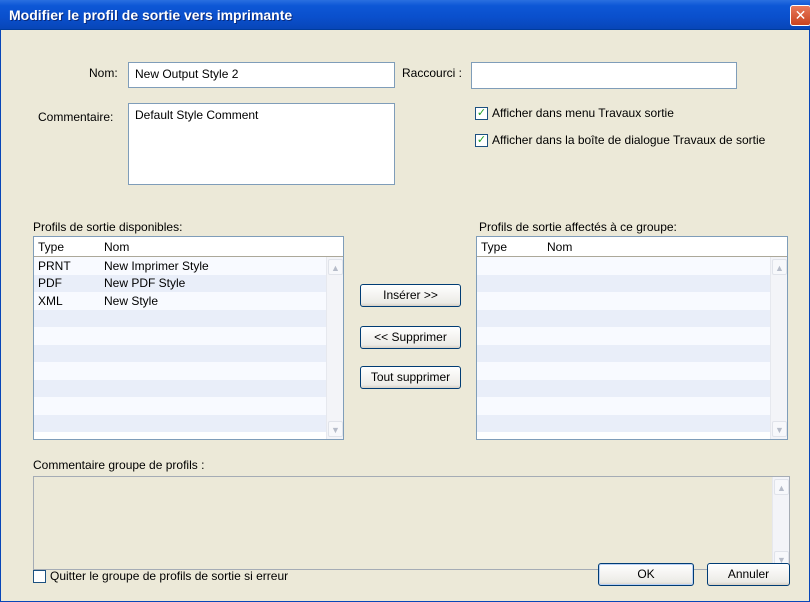 The width and height of the screenshot is (810, 602). I want to click on commentaire-label: Commentaire:, so click(76, 117).